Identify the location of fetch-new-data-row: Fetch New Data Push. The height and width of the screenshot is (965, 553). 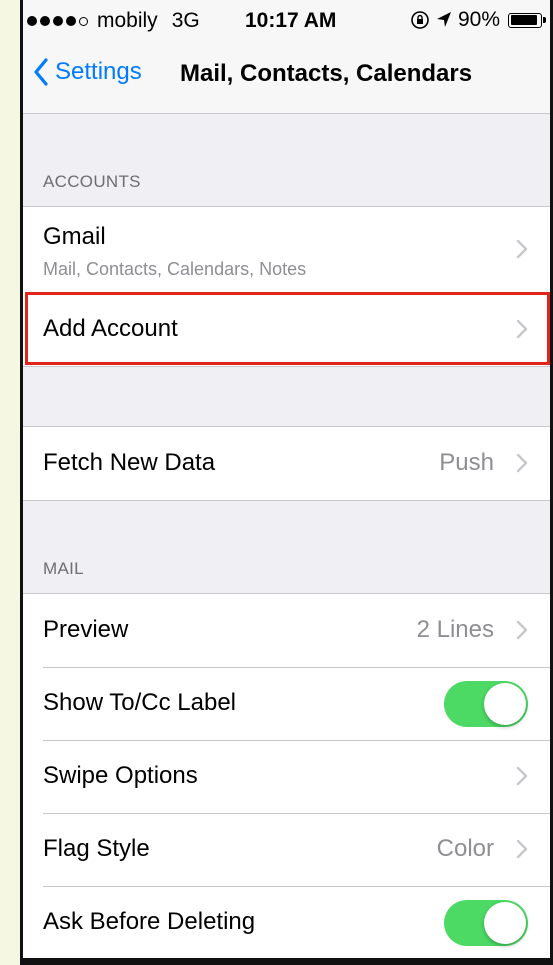
(286, 463).